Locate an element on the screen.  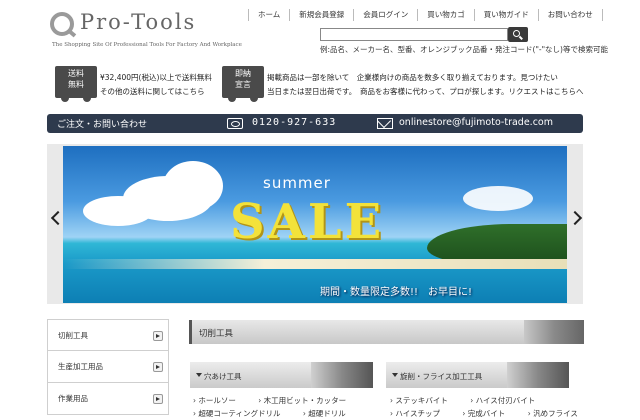
link-label: ハイスチップ is located at coordinates (418, 413).